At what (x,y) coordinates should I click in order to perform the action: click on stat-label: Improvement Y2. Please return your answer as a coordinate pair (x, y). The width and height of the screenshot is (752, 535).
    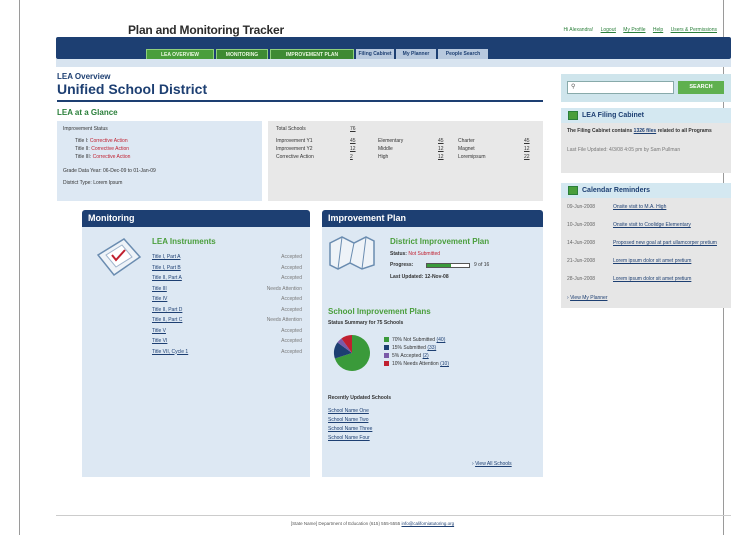
    Looking at the image, I should click on (294, 149).